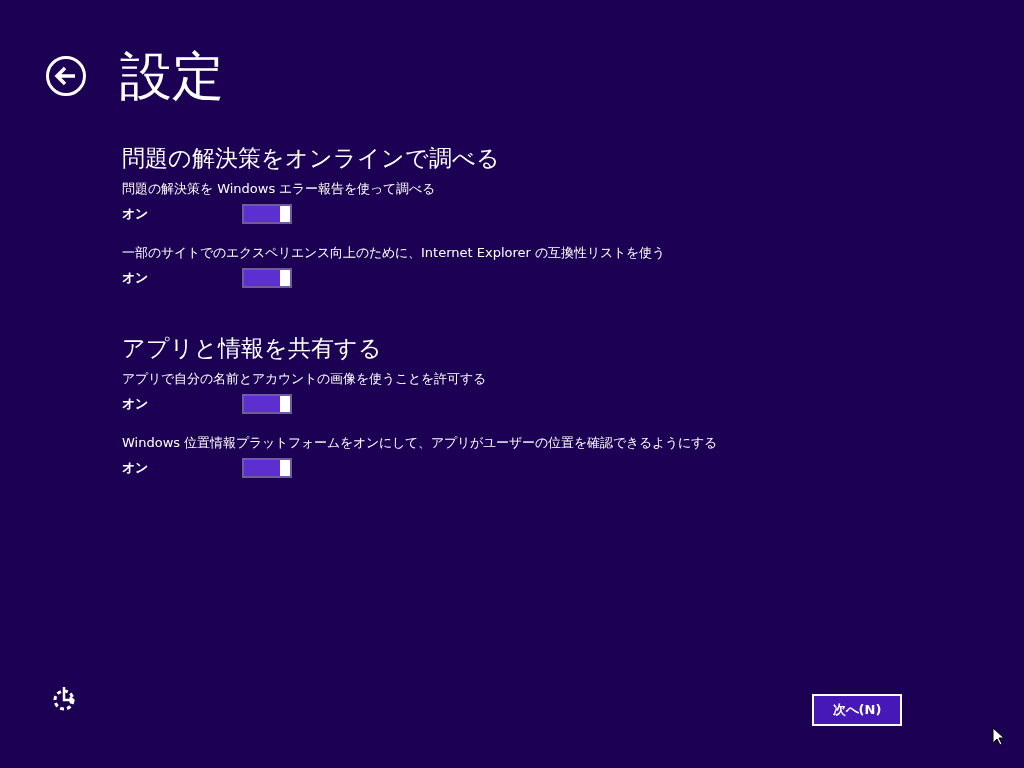 The height and width of the screenshot is (768, 1024). What do you see at coordinates (304, 379) in the screenshot?
I see `setting-label: アプリで自分の名前とアカウントの画像を使うことを許可する` at bounding box center [304, 379].